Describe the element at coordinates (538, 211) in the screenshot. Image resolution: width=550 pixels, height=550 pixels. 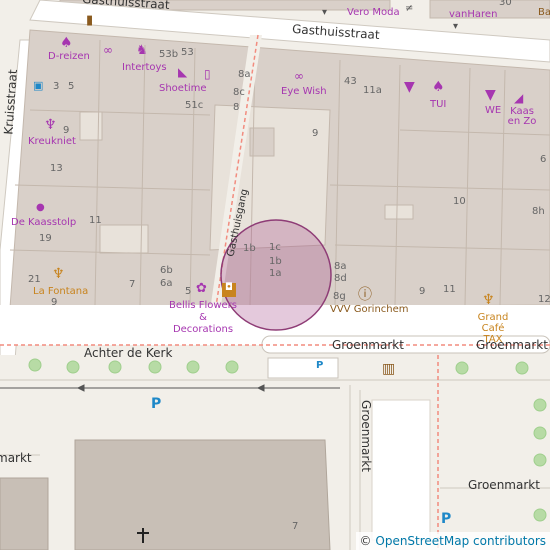
I see `house-number: 8h` at that location.